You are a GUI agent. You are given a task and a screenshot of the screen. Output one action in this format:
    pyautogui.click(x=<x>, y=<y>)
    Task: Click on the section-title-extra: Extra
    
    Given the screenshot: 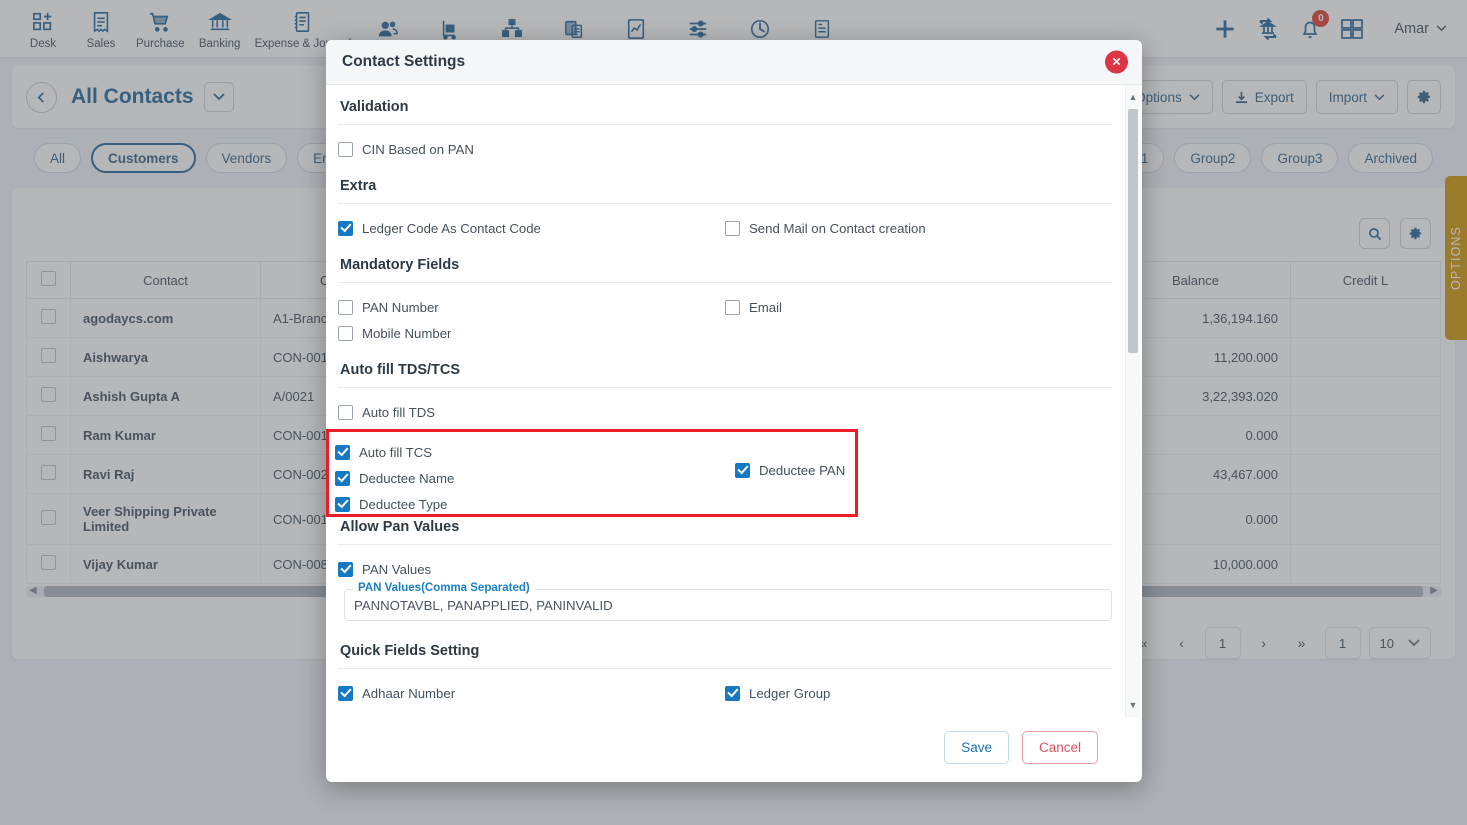 What is the action you would take?
    pyautogui.click(x=358, y=186)
    